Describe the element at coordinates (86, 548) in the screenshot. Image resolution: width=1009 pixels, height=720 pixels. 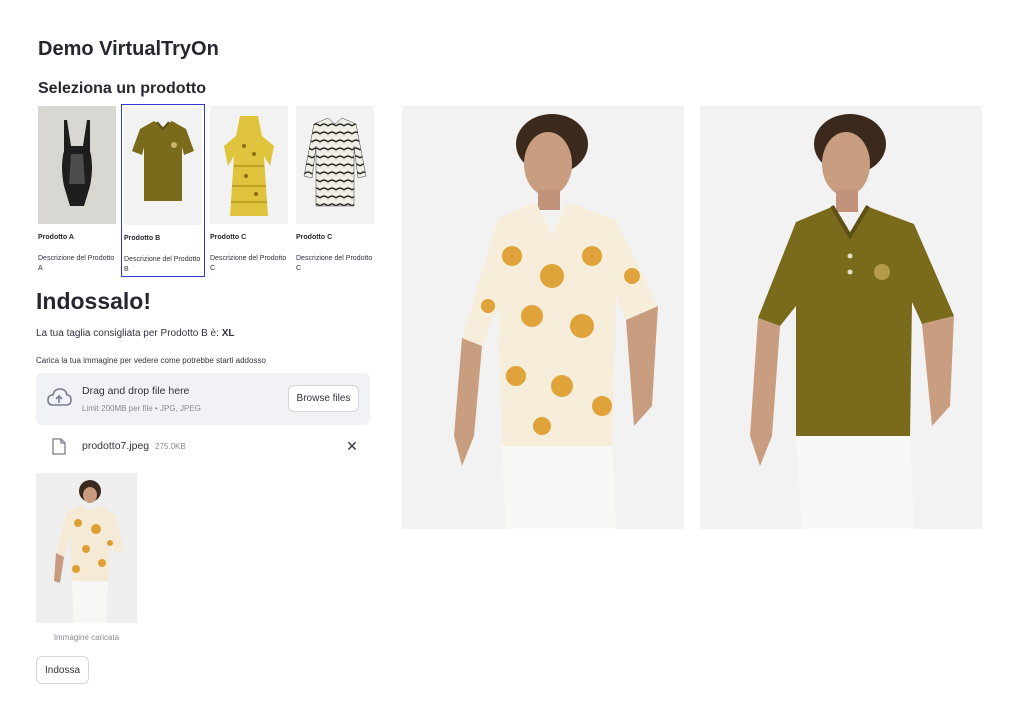
I see `uploaded-image` at that location.